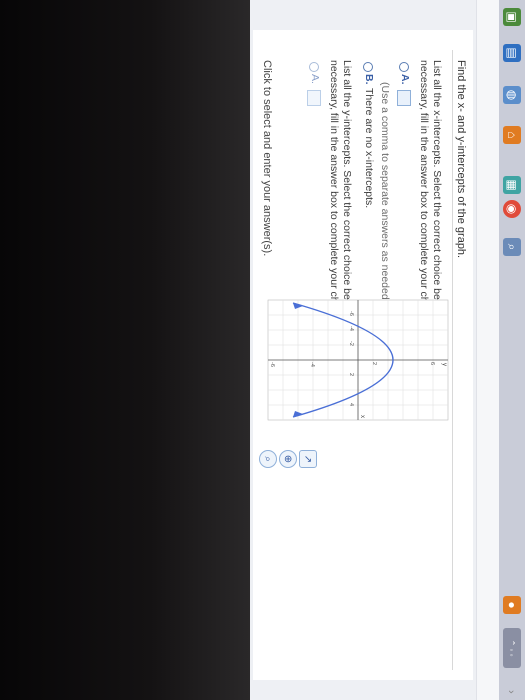  I want to click on store-icon: ▦, so click(512, 185).